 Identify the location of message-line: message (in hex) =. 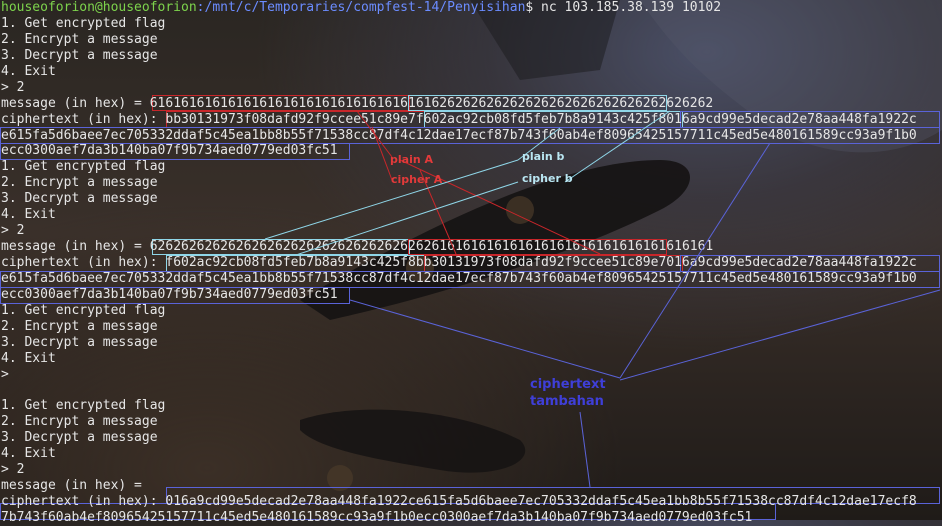
(471, 486).